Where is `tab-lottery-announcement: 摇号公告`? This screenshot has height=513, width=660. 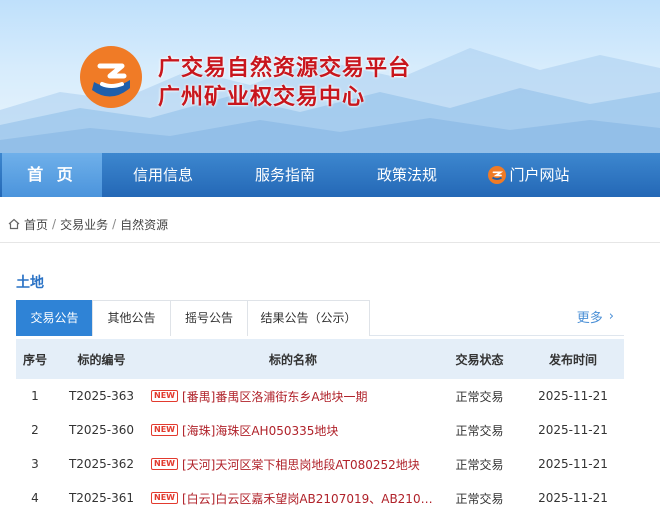
tab-lottery-announcement: 摇号公告 is located at coordinates (209, 318).